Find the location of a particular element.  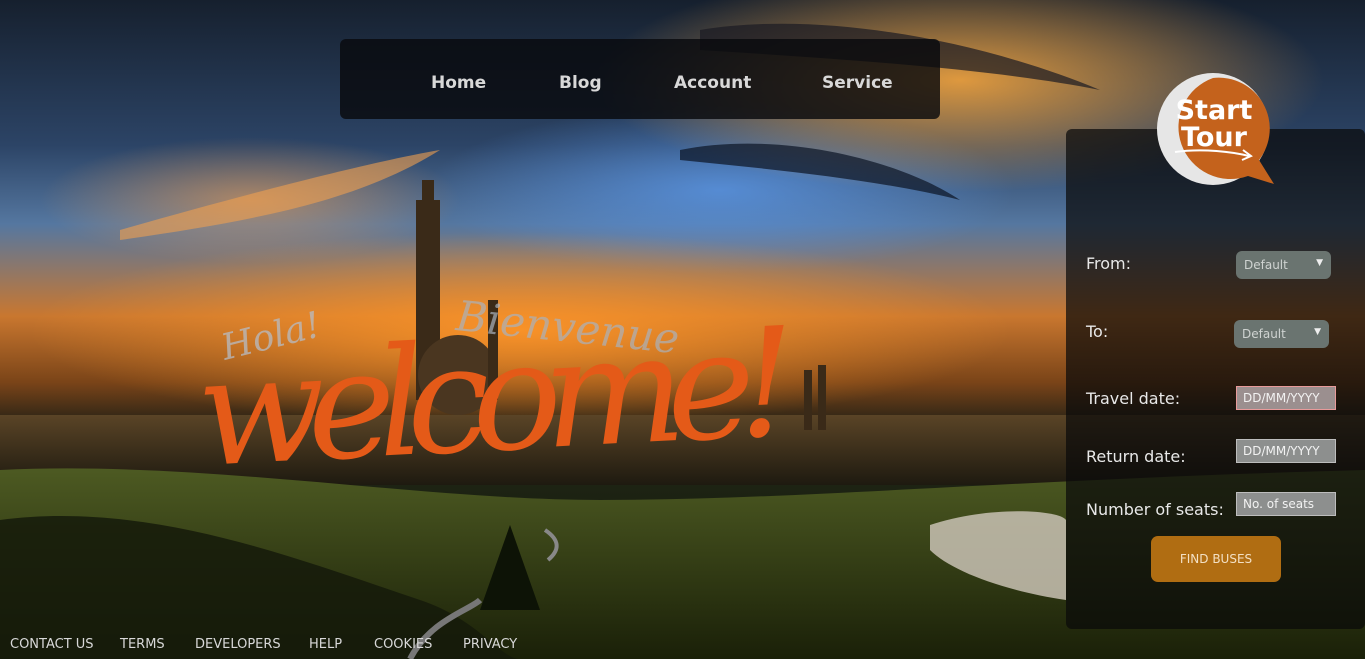

from-select-value: Default is located at coordinates (1266, 265).